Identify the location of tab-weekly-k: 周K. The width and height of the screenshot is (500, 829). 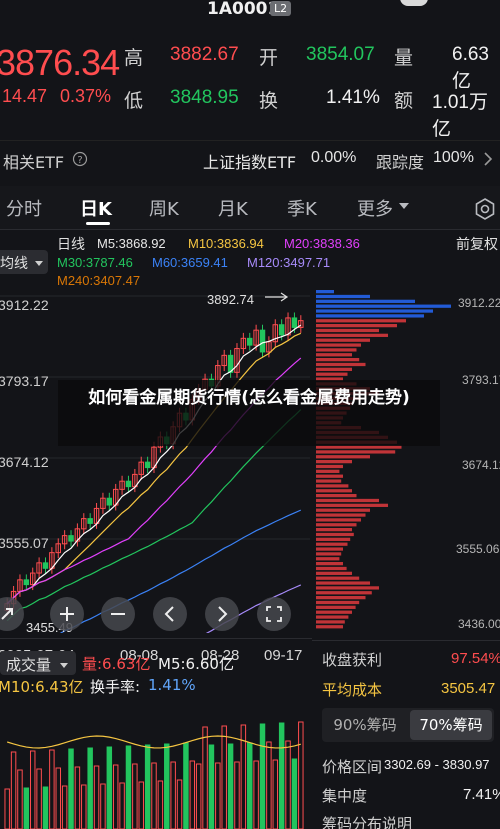
(164, 208).